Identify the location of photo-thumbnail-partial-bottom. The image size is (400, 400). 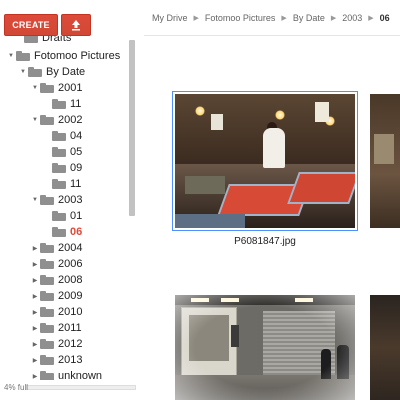
(385, 347).